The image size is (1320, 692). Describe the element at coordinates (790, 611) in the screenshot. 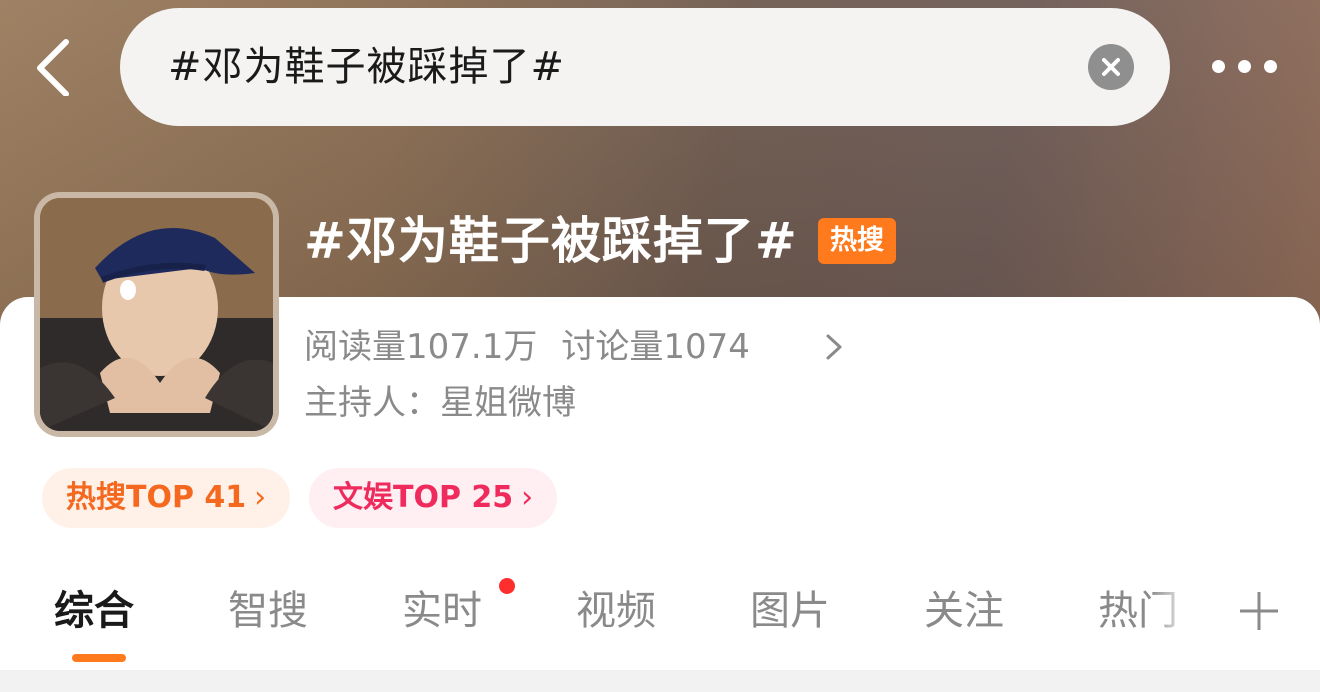

I see `tab-pictures: 图片` at that location.